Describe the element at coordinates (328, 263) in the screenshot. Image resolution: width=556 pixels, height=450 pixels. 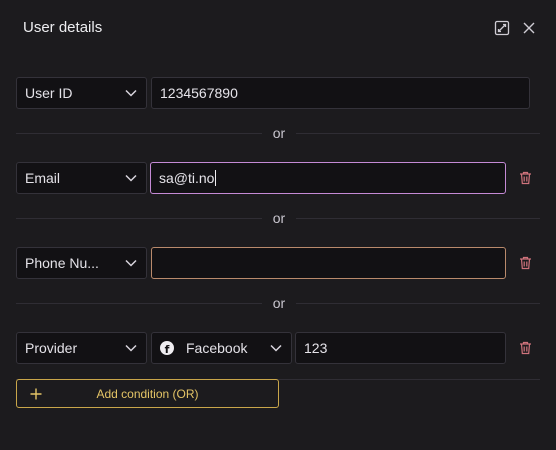
I see `phone-input` at that location.